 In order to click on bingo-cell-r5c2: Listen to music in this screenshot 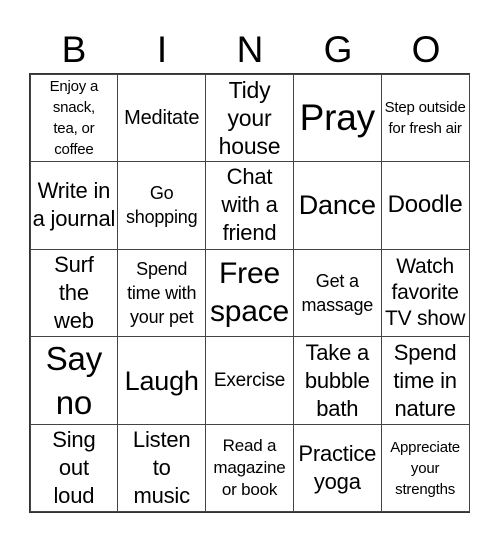, I will do `click(162, 468)`.